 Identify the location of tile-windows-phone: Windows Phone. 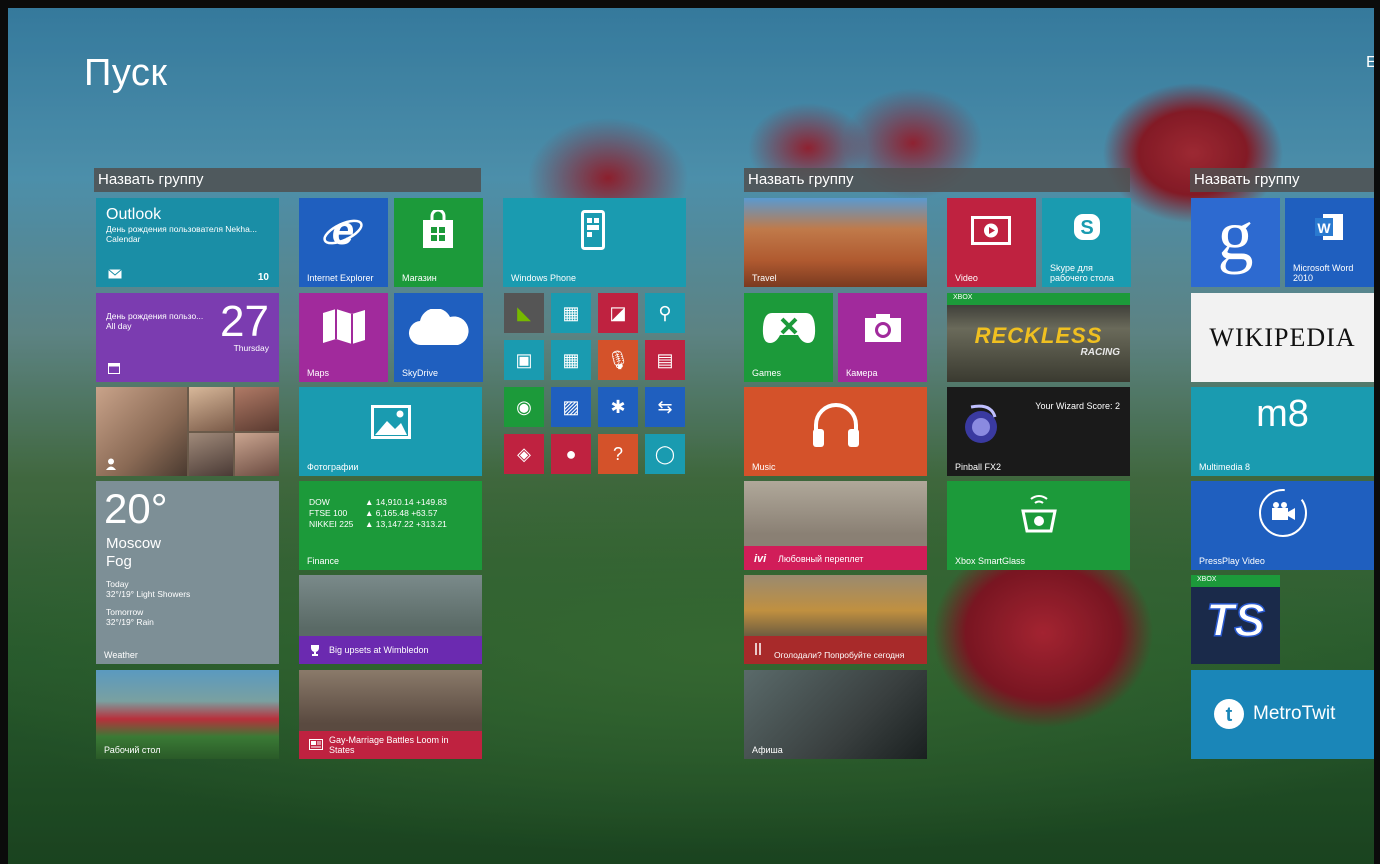
(594, 242).